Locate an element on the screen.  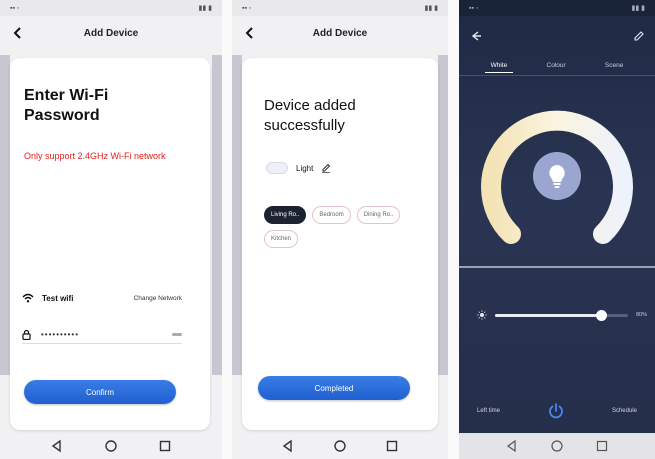
success-title: Device added successfully is located at coordinates (310, 115).